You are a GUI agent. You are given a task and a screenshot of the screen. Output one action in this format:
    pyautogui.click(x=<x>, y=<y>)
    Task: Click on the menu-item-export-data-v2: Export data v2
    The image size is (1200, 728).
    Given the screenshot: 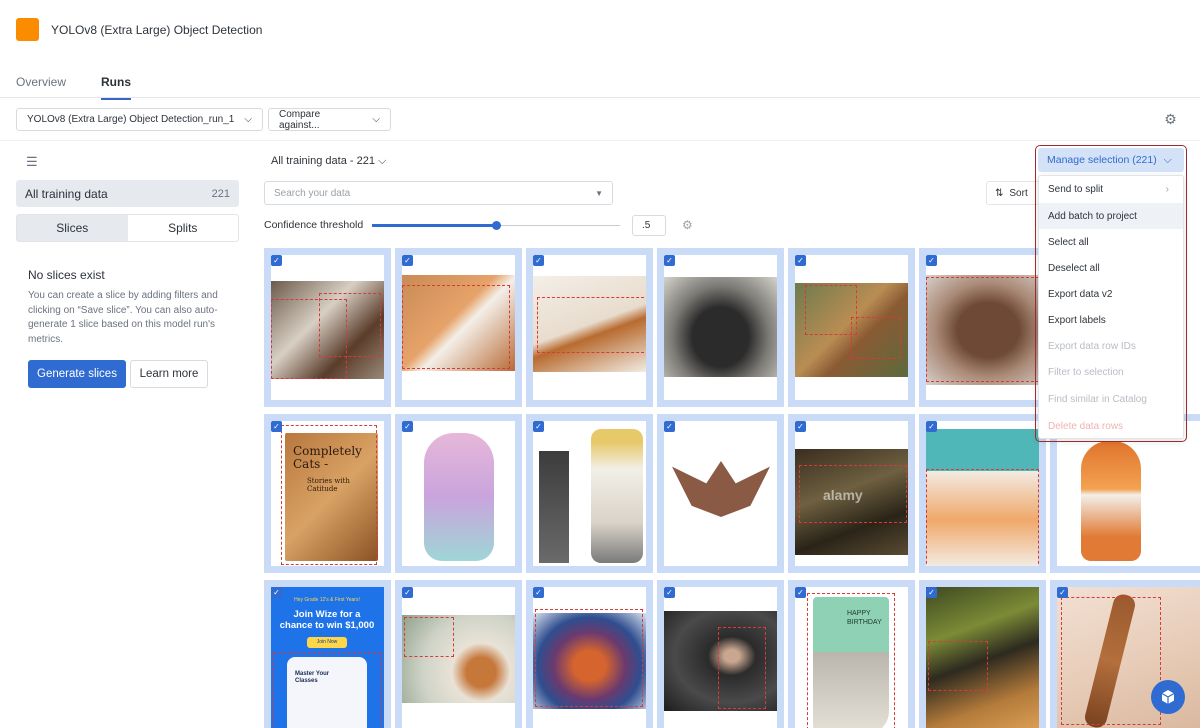 What is the action you would take?
    pyautogui.click(x=1111, y=294)
    